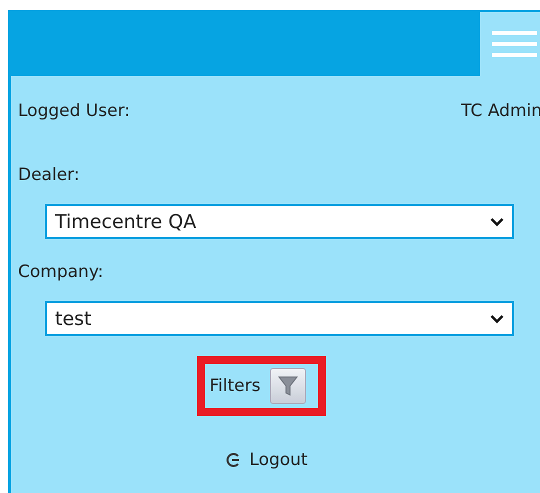 Image resolution: width=540 pixels, height=493 pixels. What do you see at coordinates (49, 175) in the screenshot?
I see `field-label: Dealer:` at bounding box center [49, 175].